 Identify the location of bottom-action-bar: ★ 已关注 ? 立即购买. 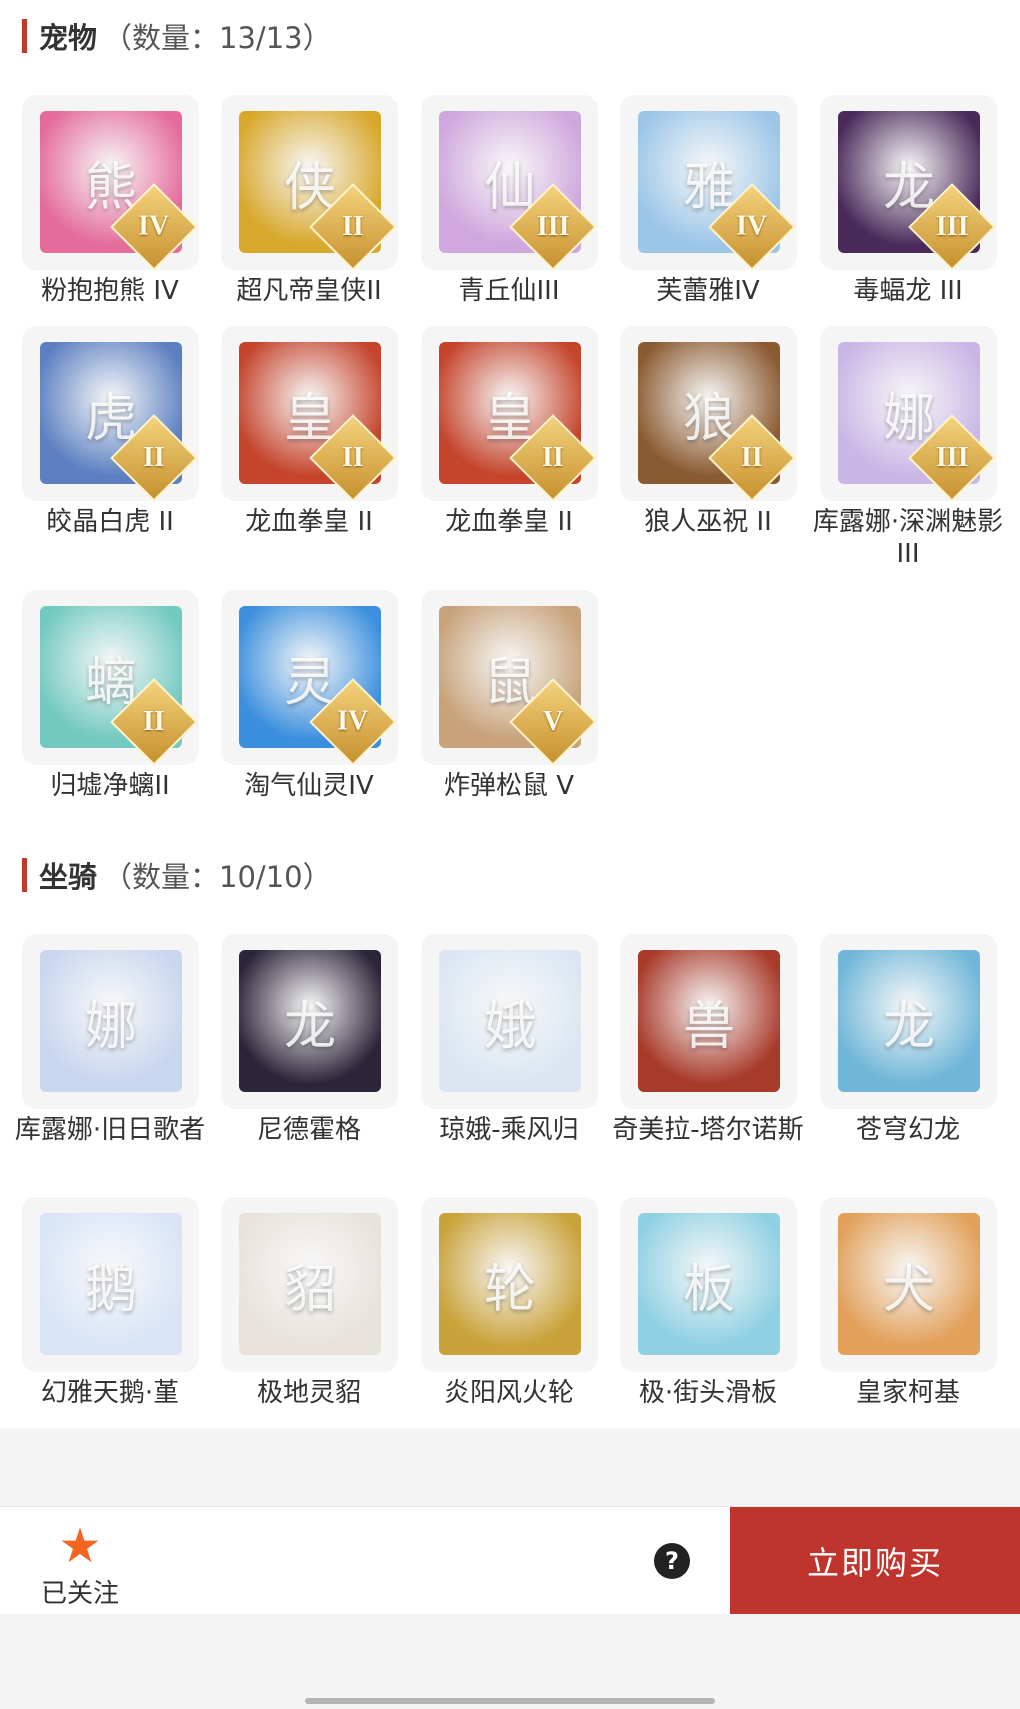
(510, 1560).